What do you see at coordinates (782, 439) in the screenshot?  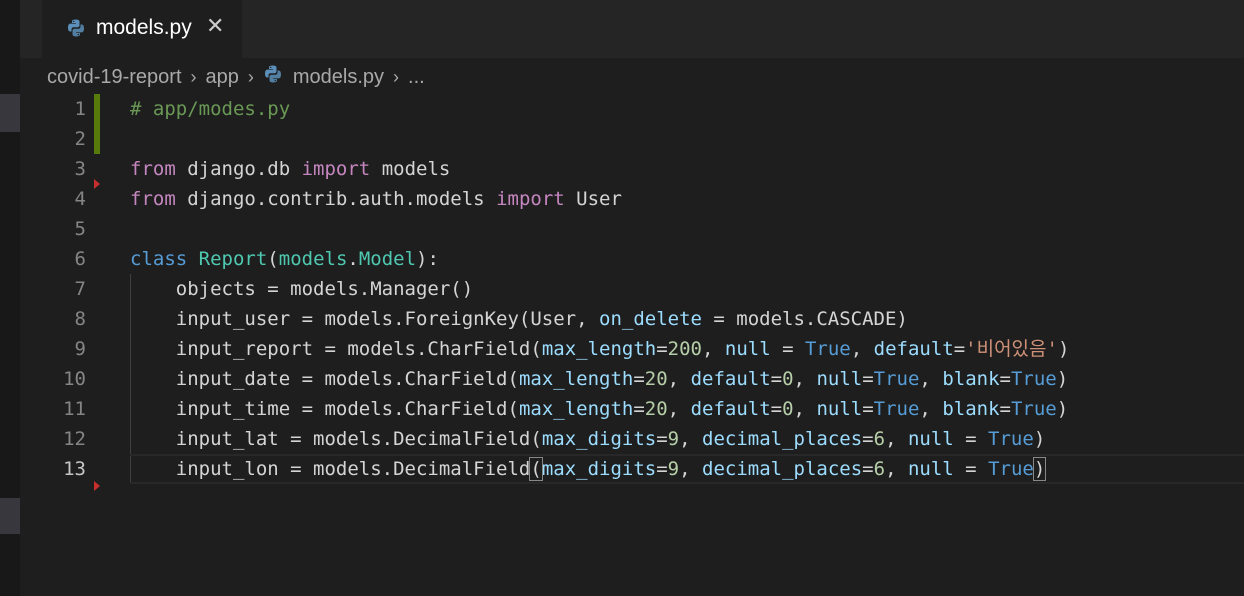 I see `code-token-prm: decimal_places` at bounding box center [782, 439].